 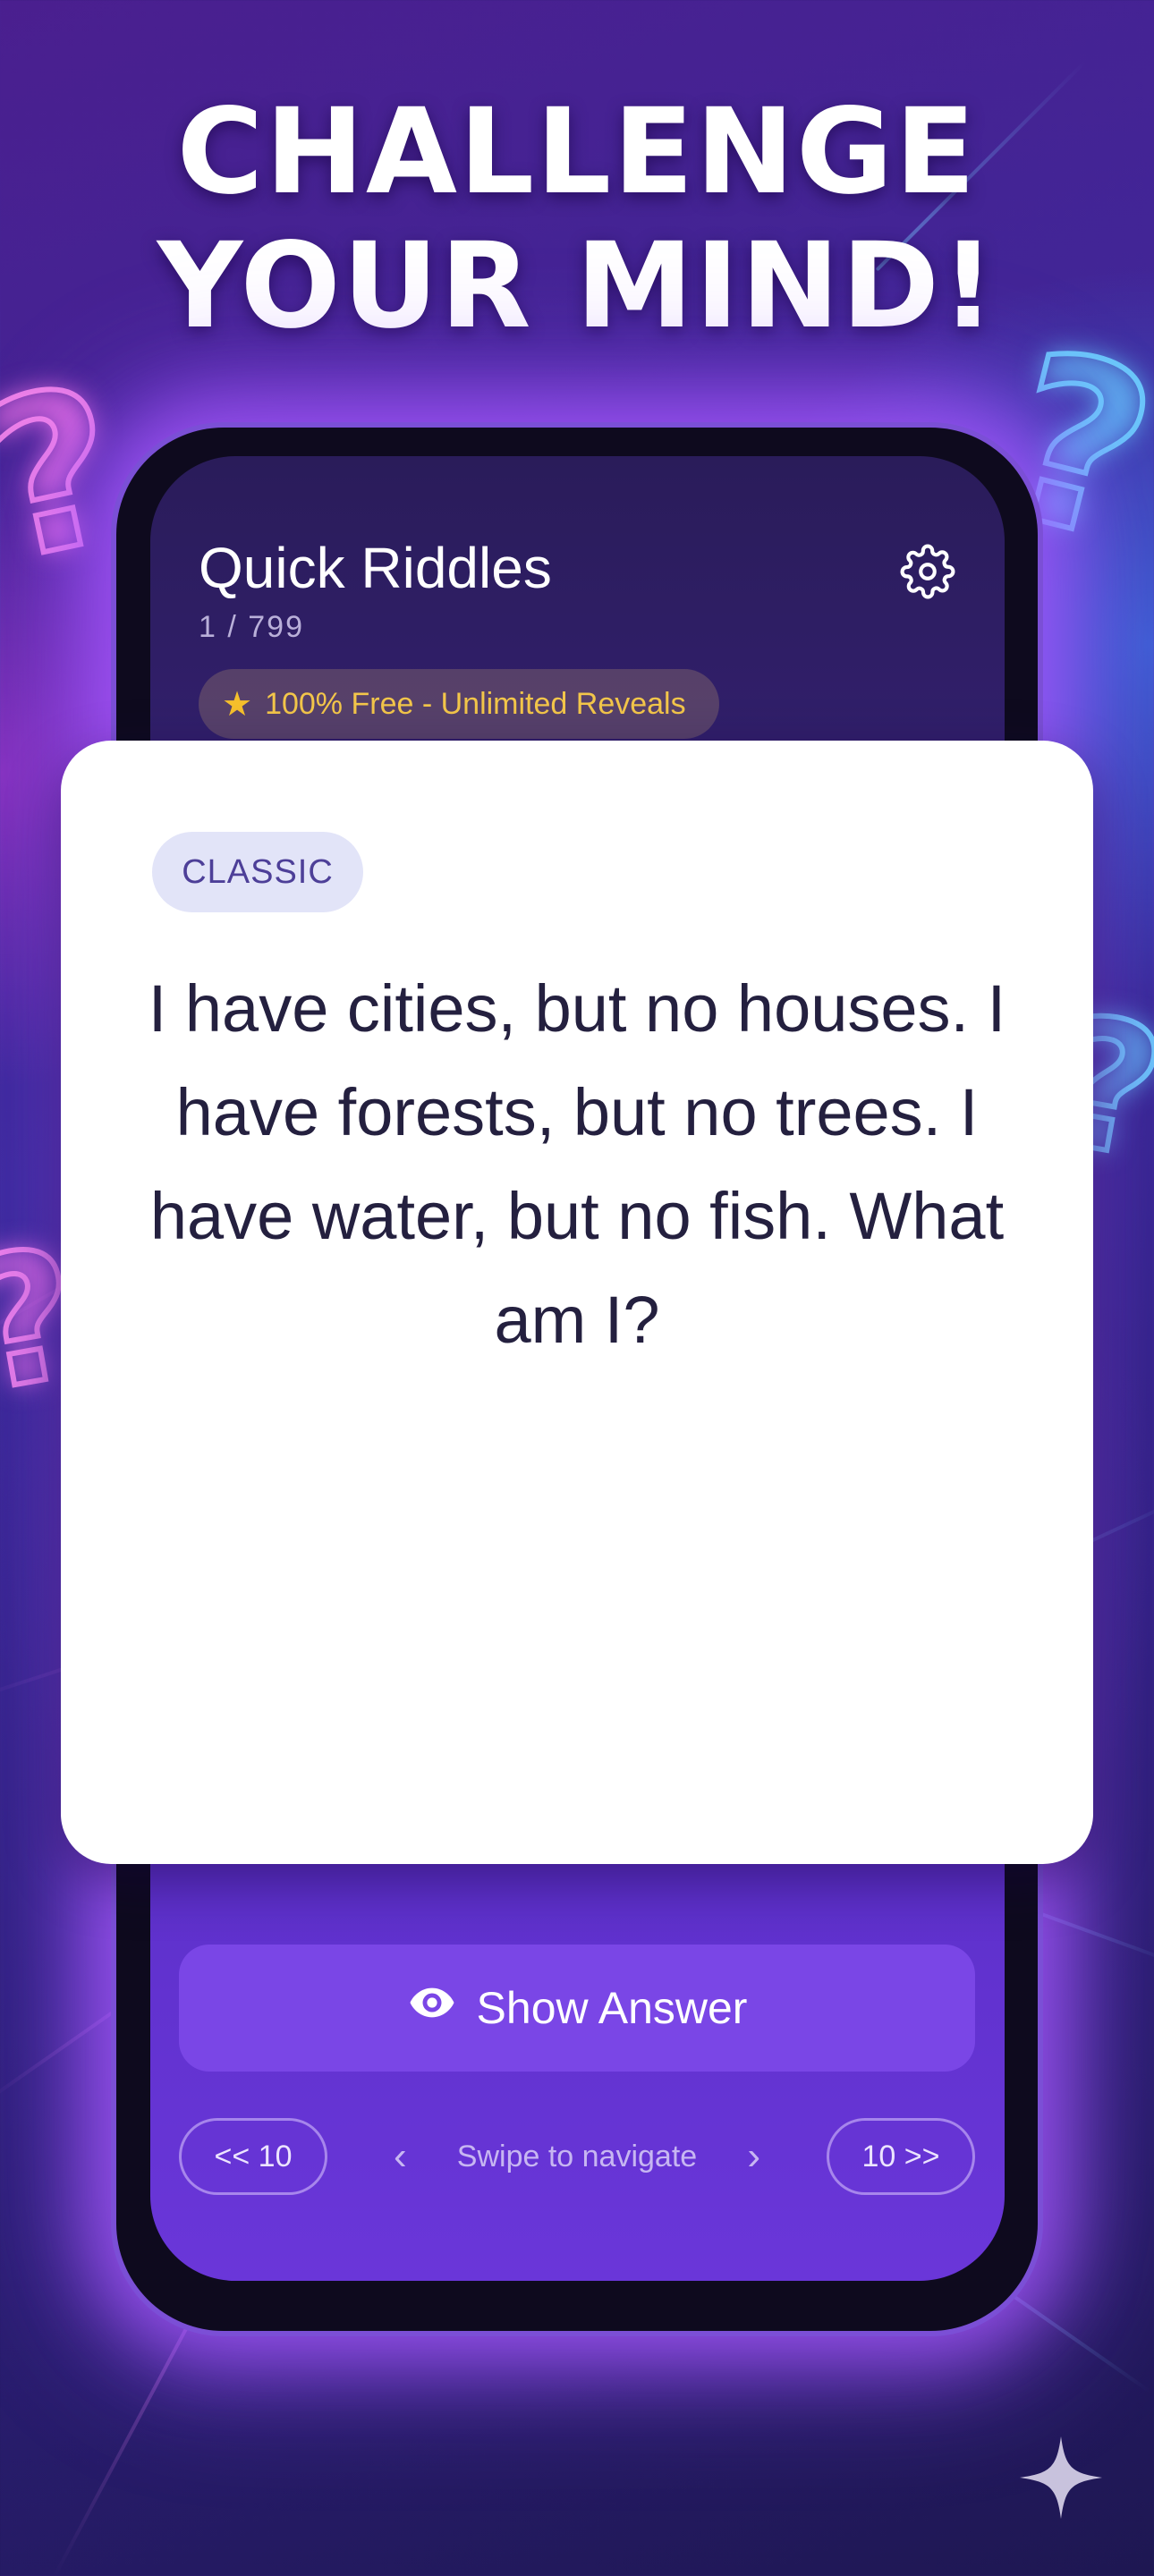 I want to click on headline: CHALLENGE YOUR MIND!, so click(x=577, y=219).